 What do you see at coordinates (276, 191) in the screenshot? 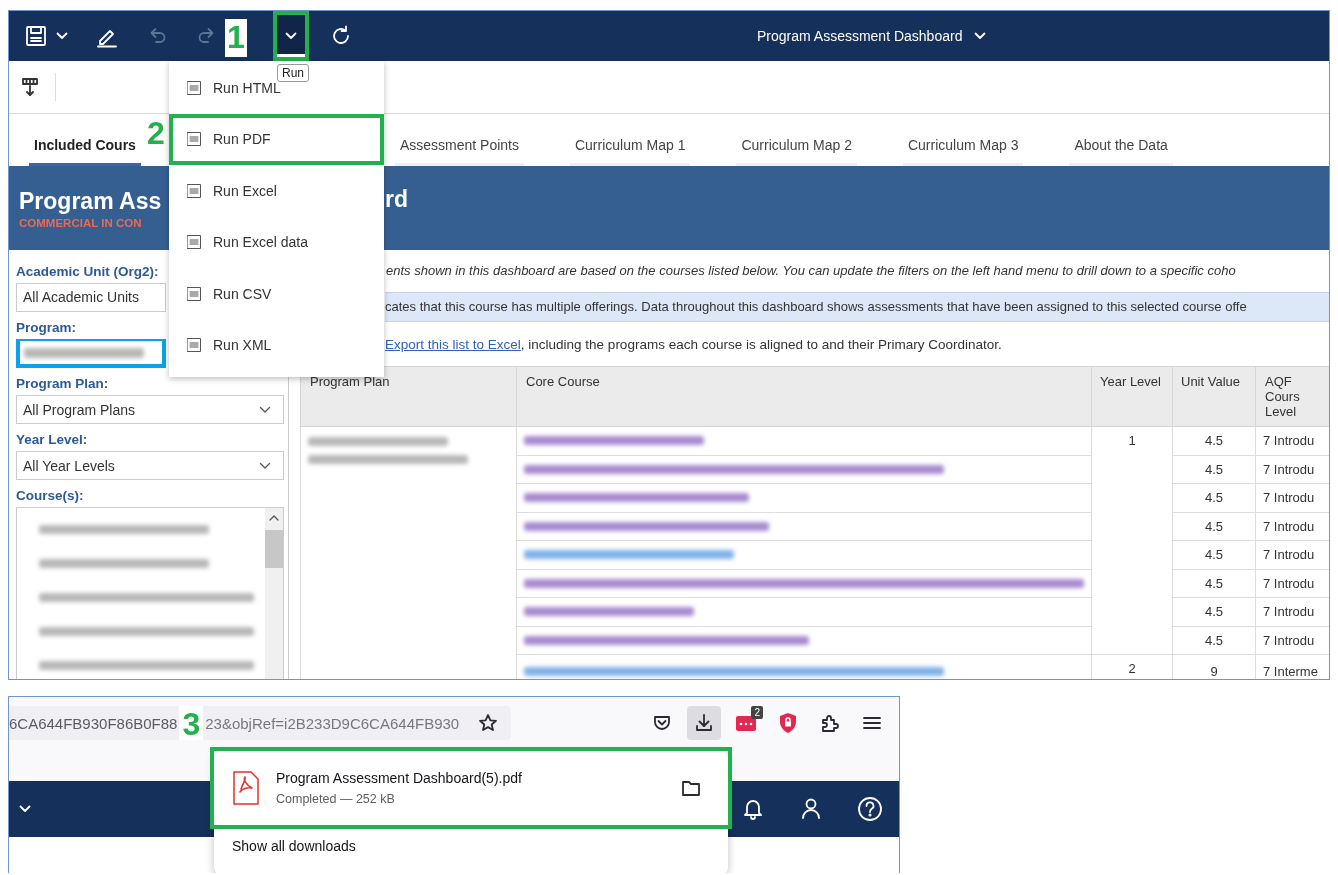
I see `menu-item: Run Excel` at bounding box center [276, 191].